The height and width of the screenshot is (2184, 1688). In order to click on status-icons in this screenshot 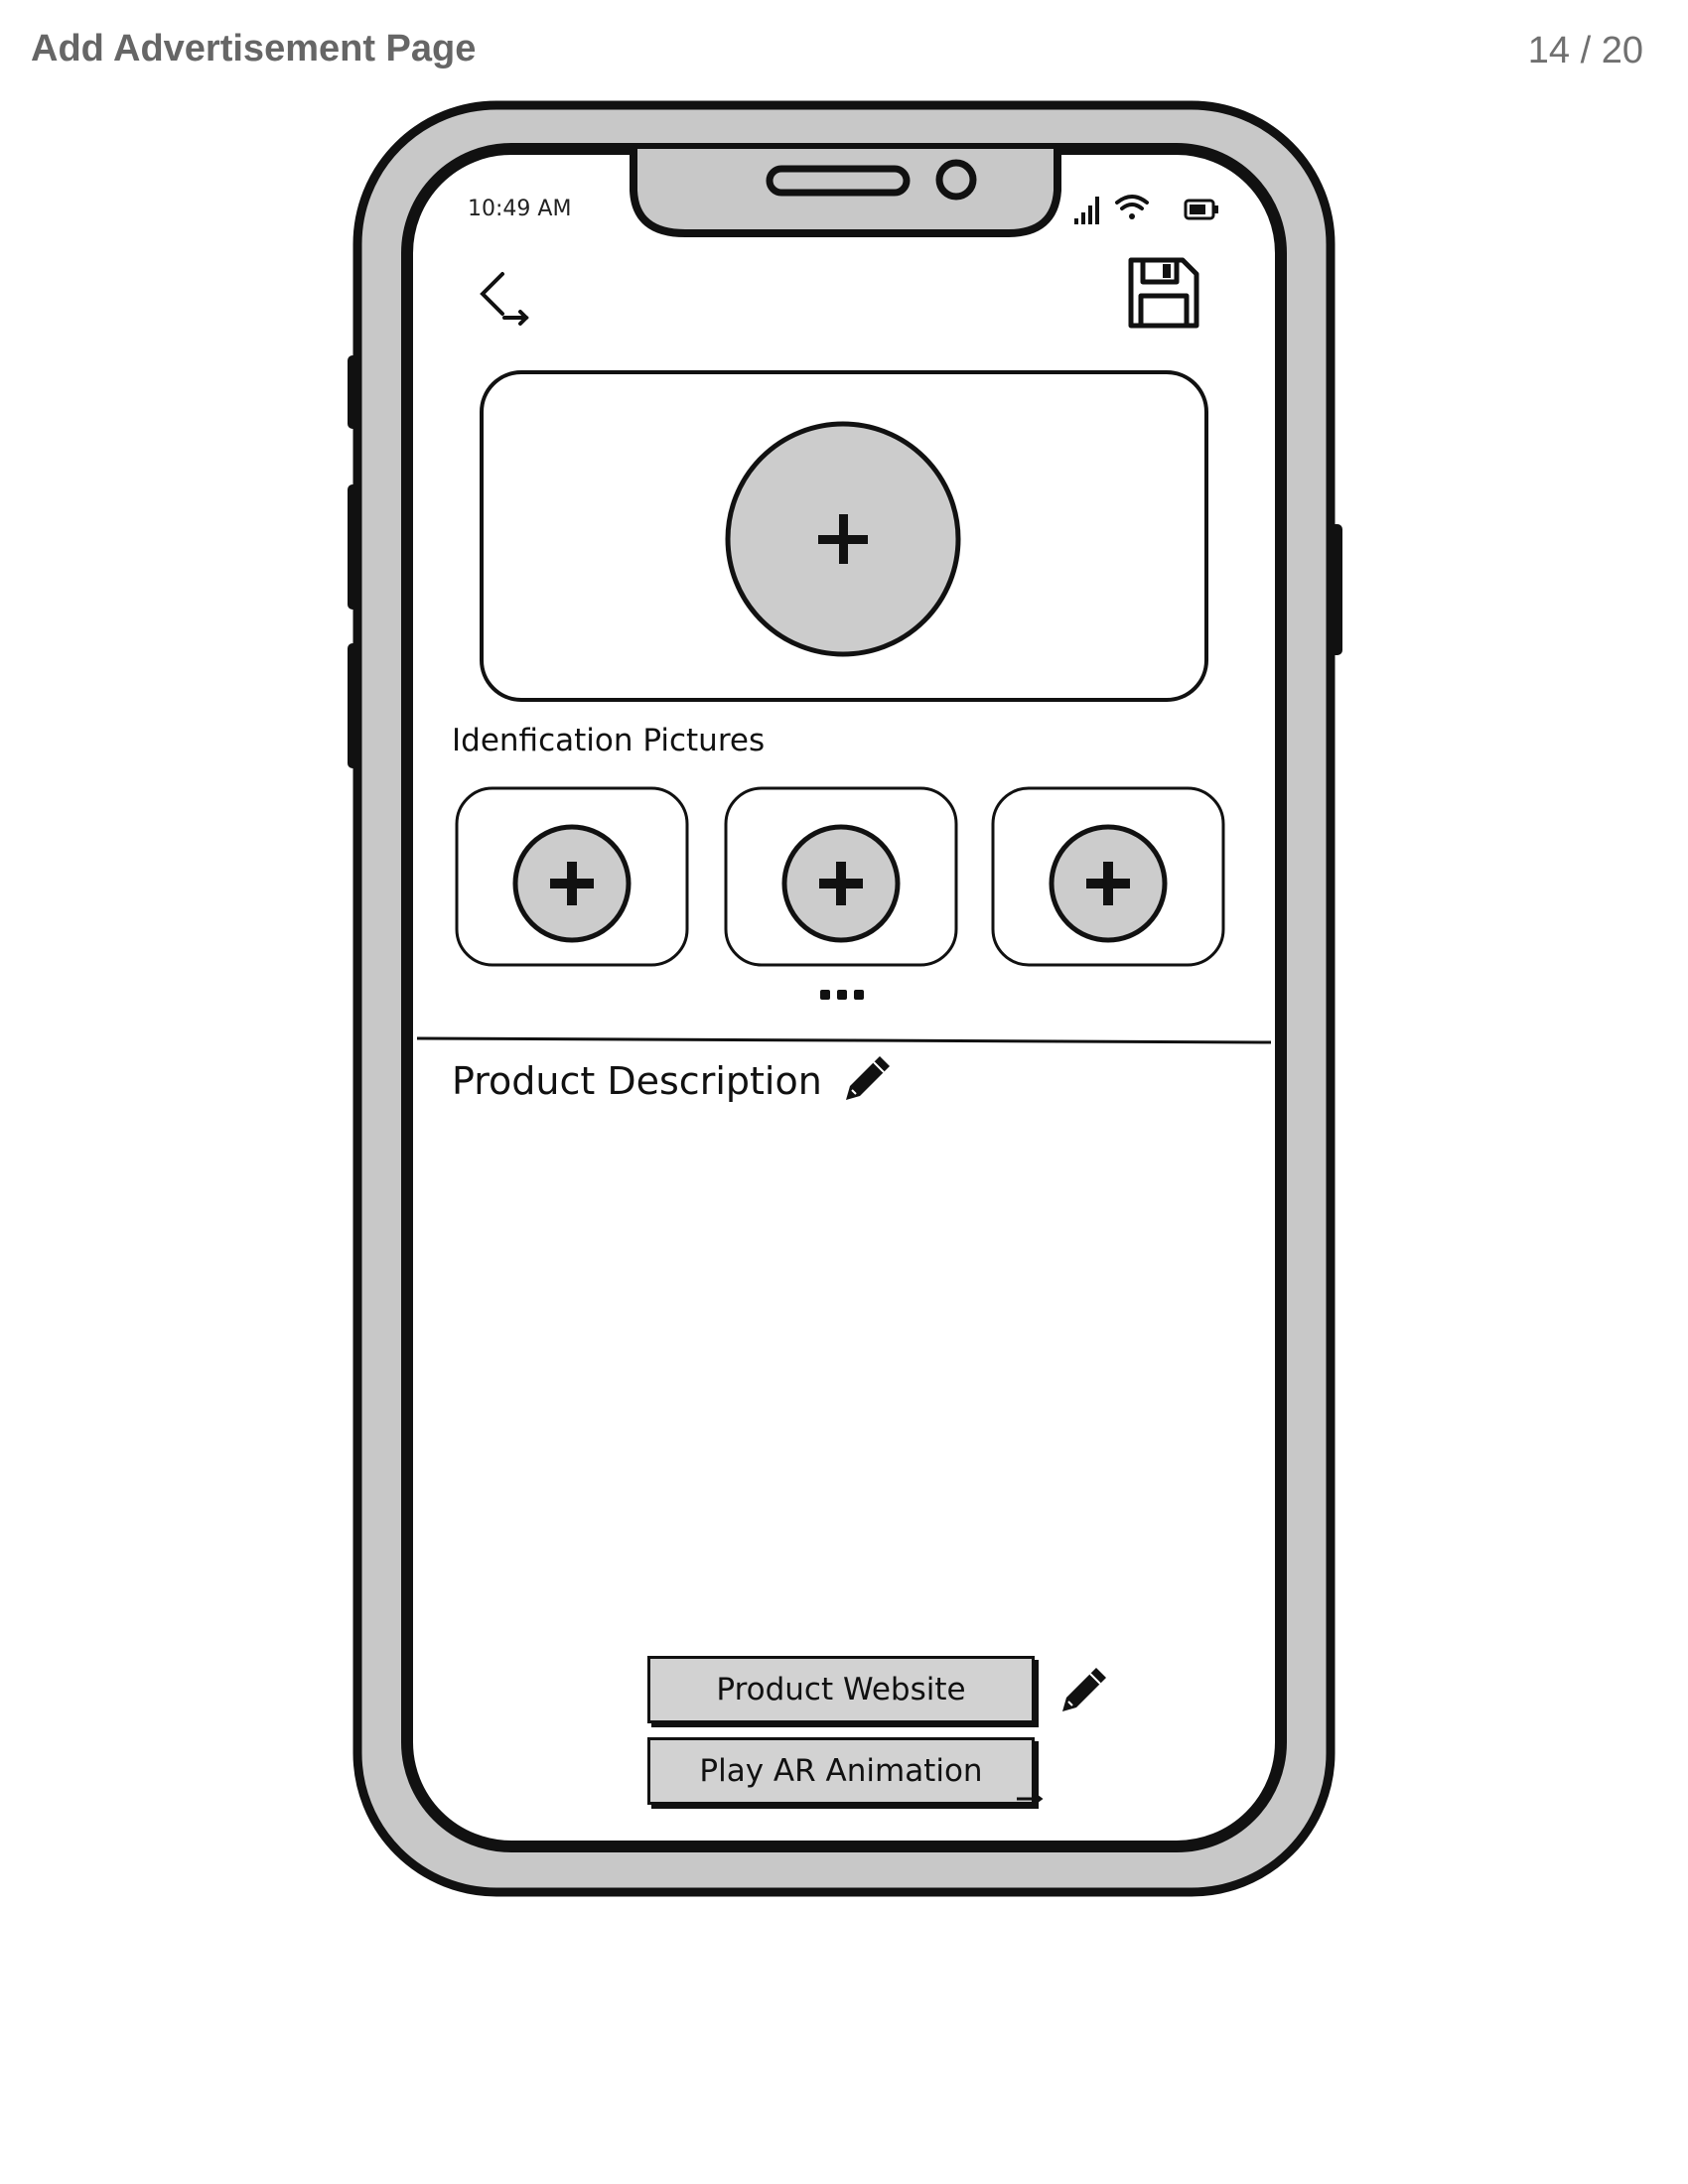, I will do `click(1146, 209)`.